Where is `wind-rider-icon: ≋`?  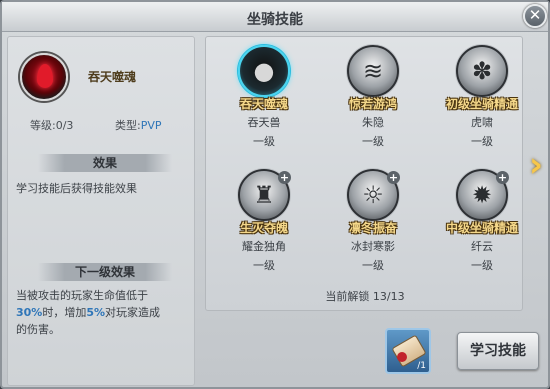
wind-rider-icon: ≋ is located at coordinates (373, 71).